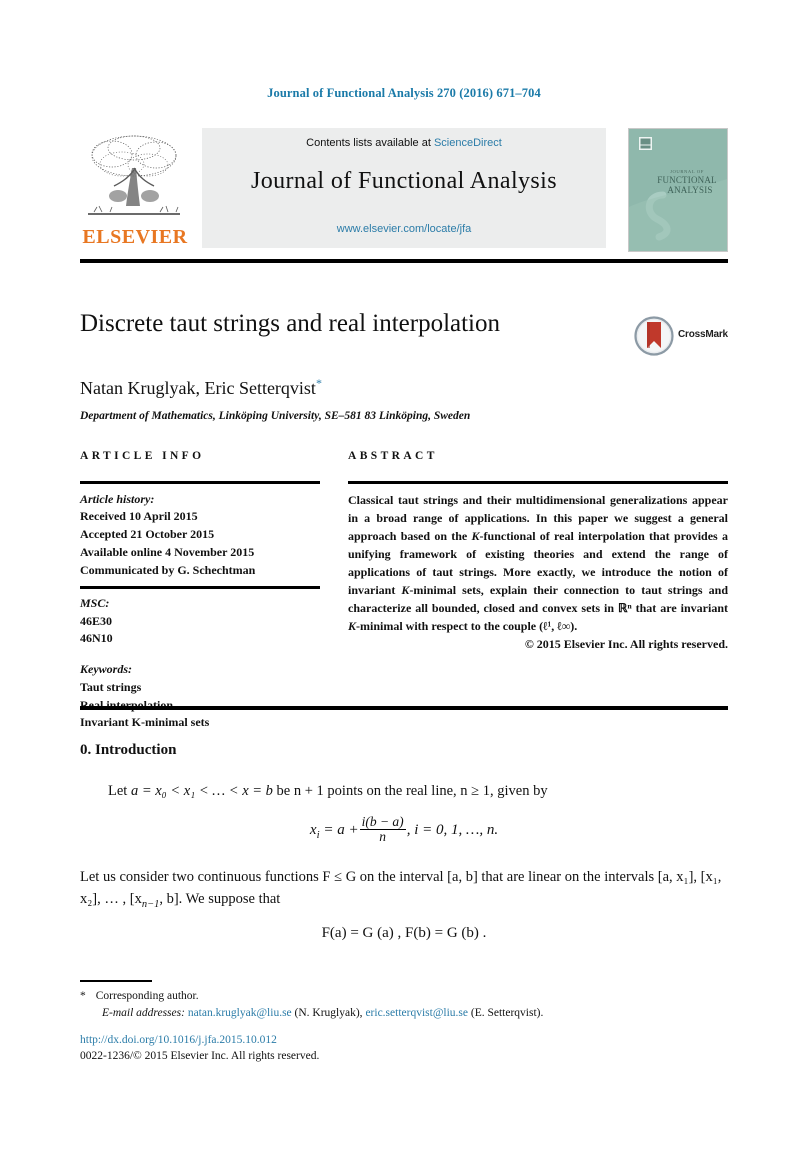  I want to click on display-equation-1: xi = a + i(b − a) n, i = 0, 1, …, n., so click(404, 829).